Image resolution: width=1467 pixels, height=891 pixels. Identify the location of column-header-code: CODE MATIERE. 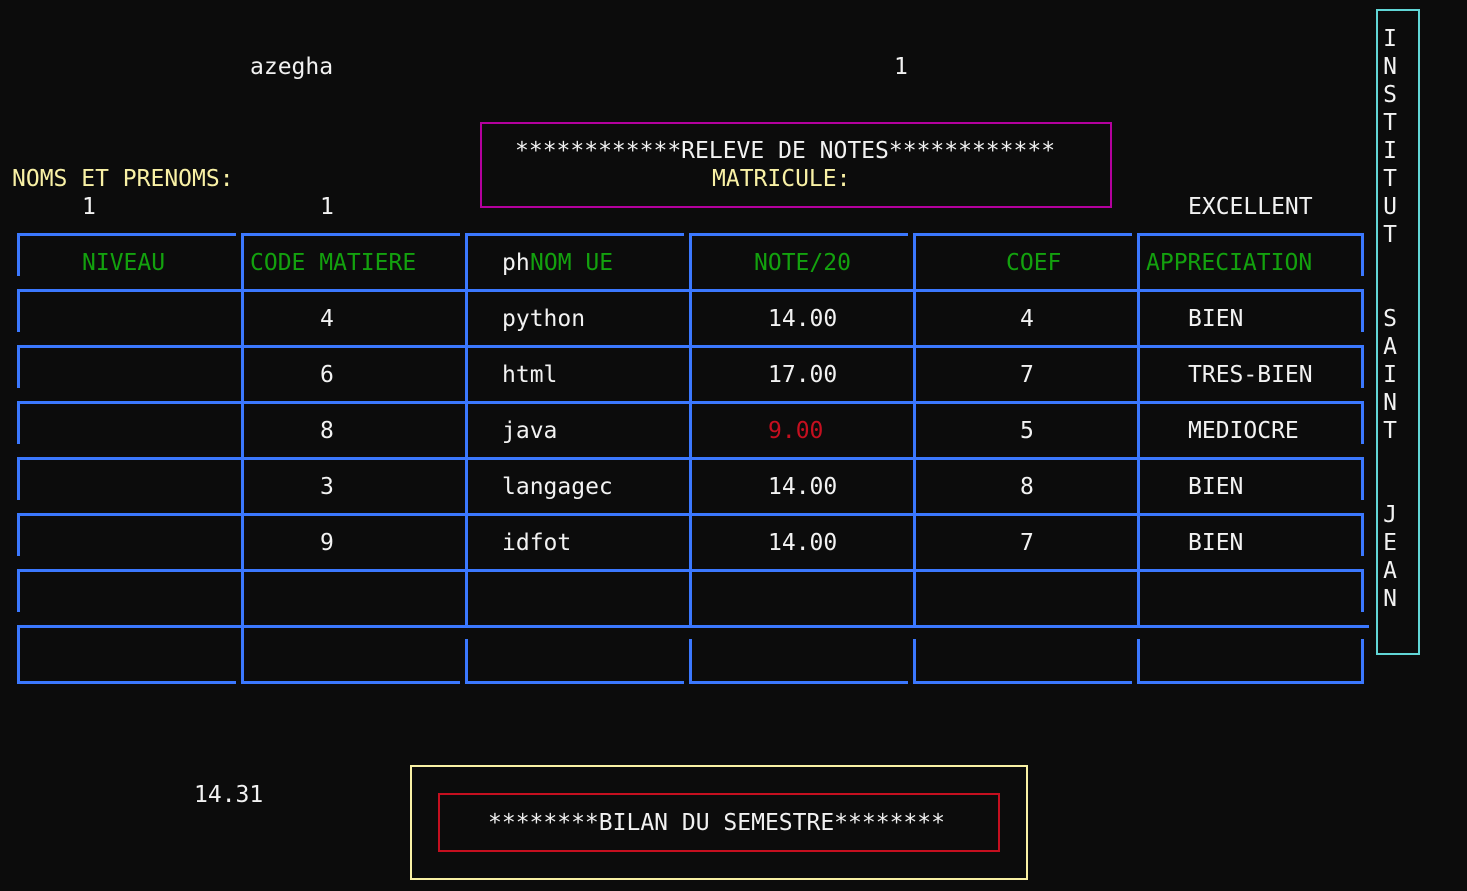
(333, 263).